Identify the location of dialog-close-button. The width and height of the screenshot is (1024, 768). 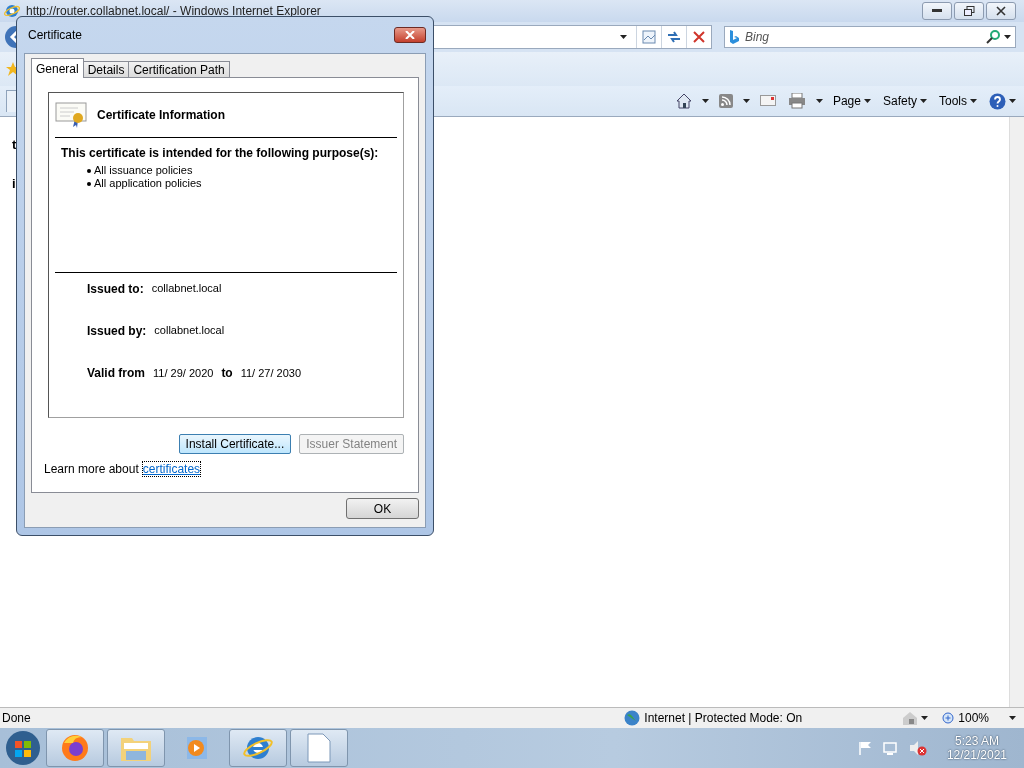
(410, 35).